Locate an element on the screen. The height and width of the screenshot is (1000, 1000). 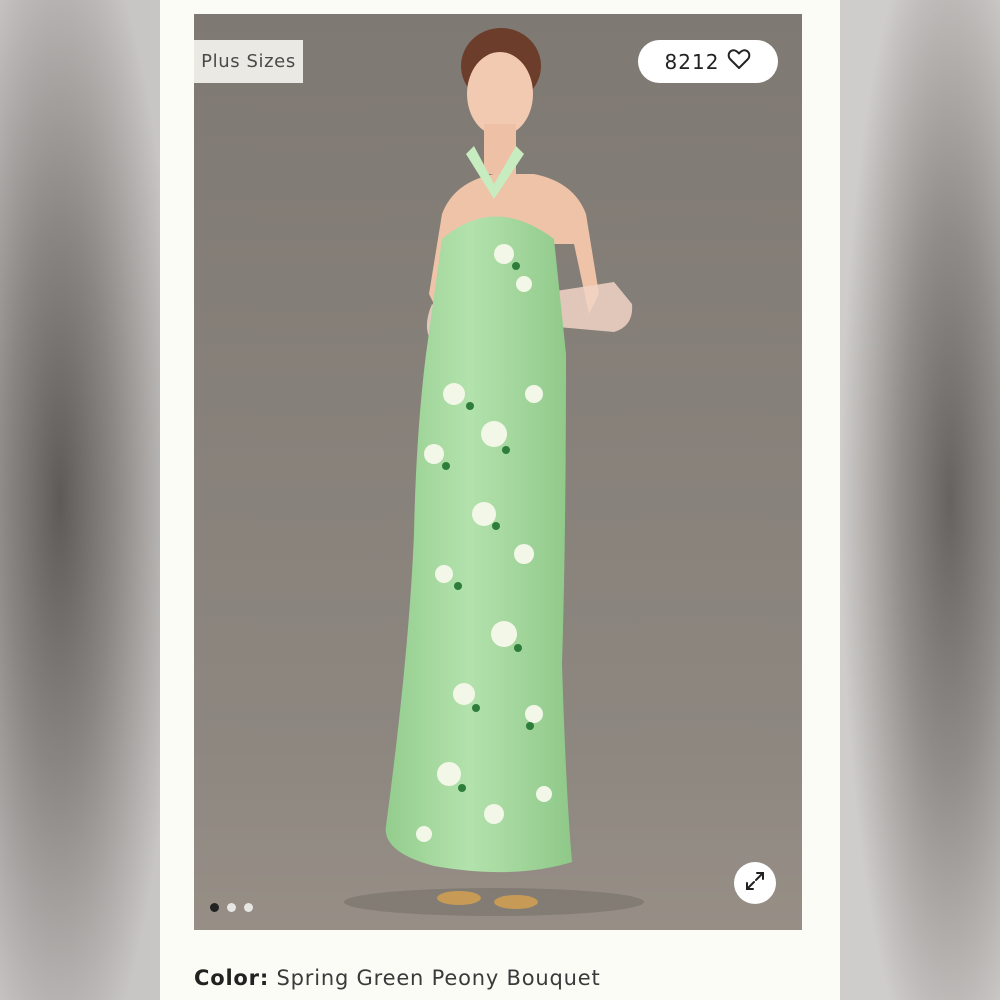
color-selection: Color: Spring Green Peony Bouquet is located at coordinates (397, 978).